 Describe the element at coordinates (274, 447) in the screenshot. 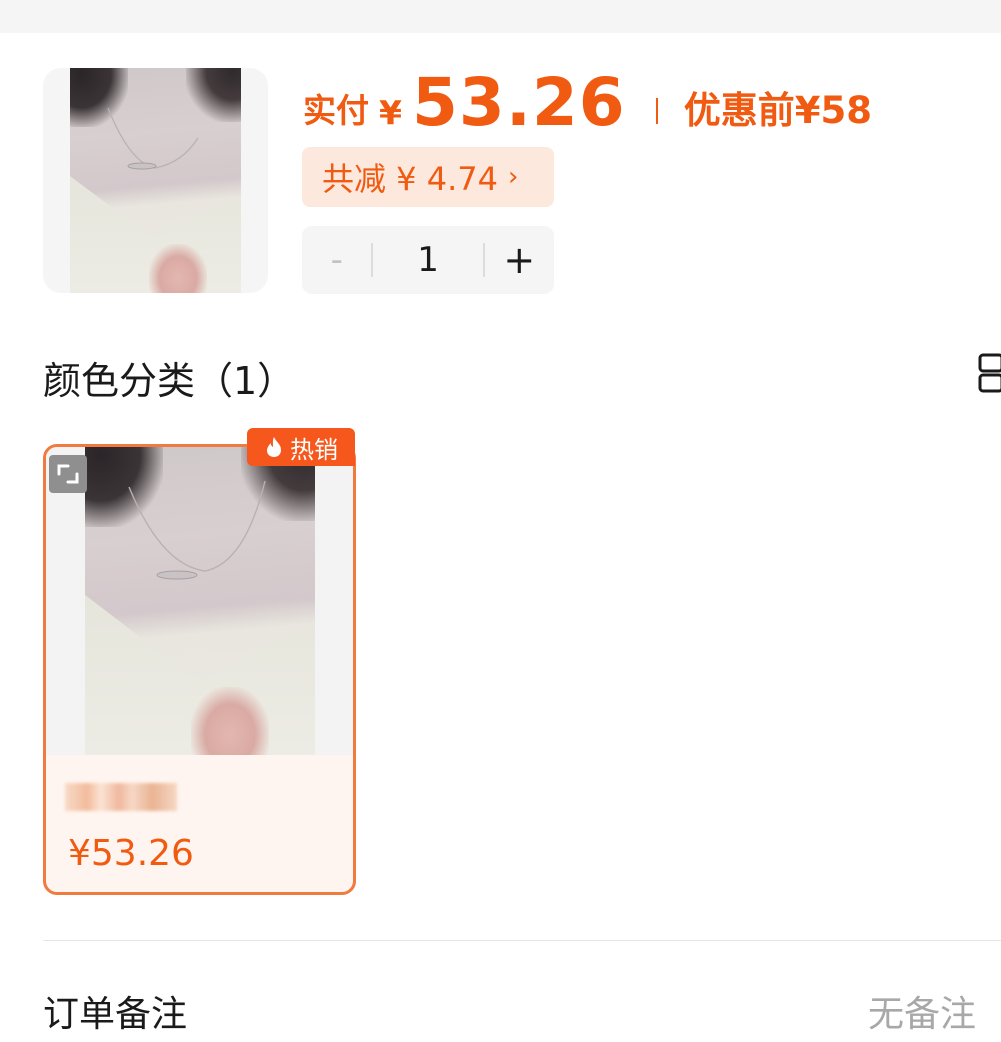

I see `fire-icon` at that location.